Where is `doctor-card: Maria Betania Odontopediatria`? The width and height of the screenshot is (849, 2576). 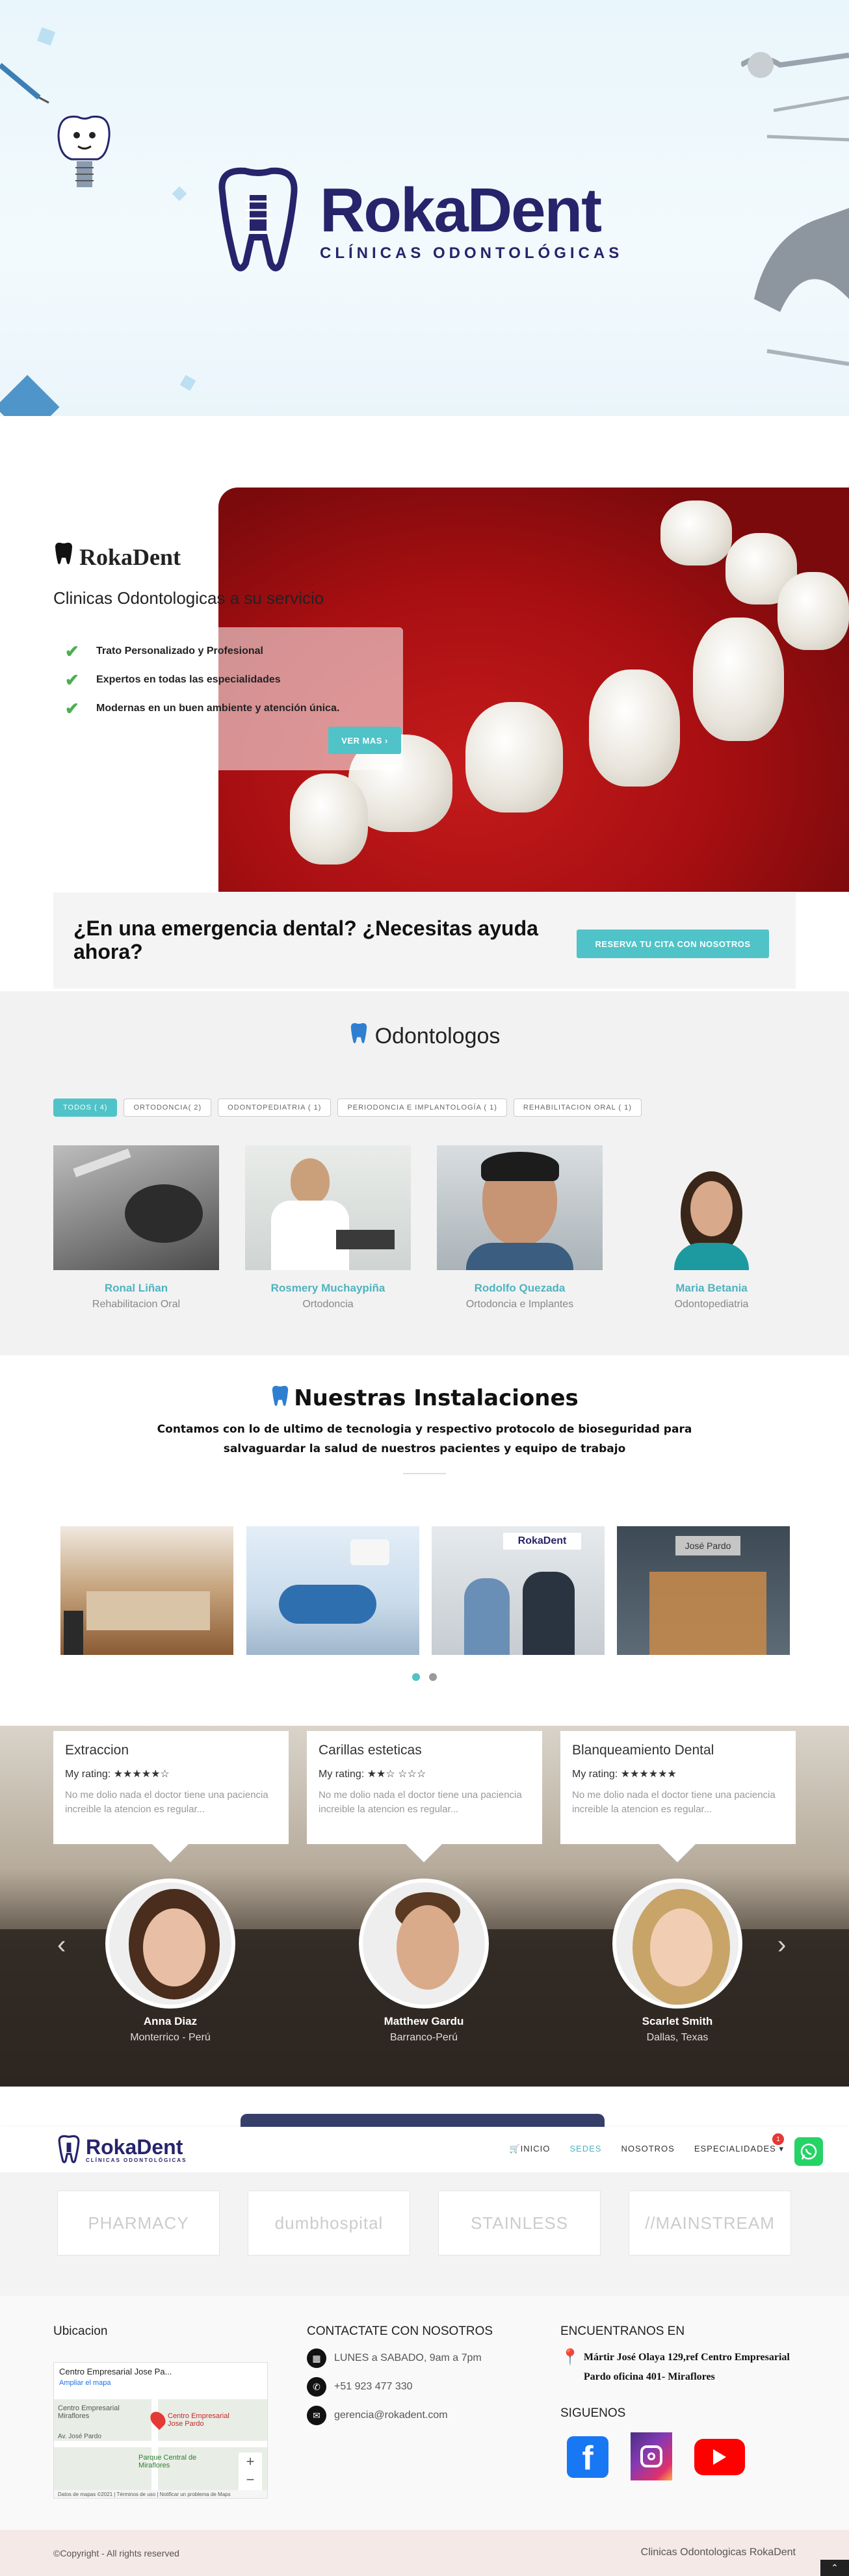
doctor-card: Maria Betania Odontopediatria is located at coordinates (712, 1227).